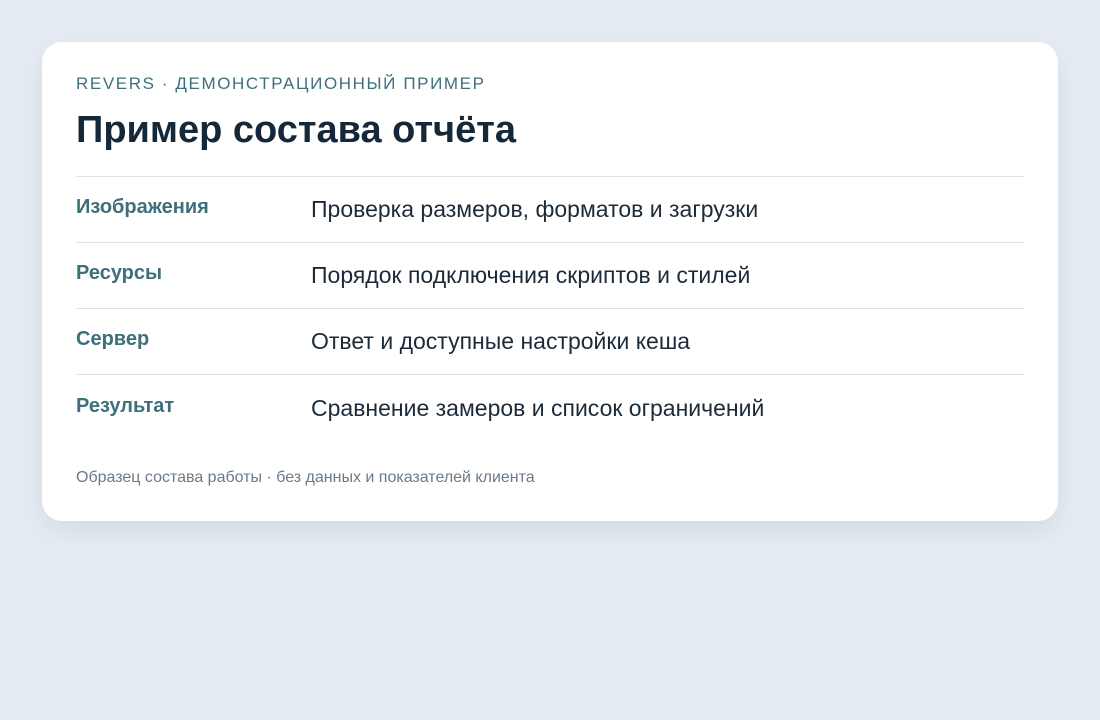 This screenshot has width=1100, height=720. I want to click on section-description-resources: Порядок подключения скриптов и стилей, so click(531, 275).